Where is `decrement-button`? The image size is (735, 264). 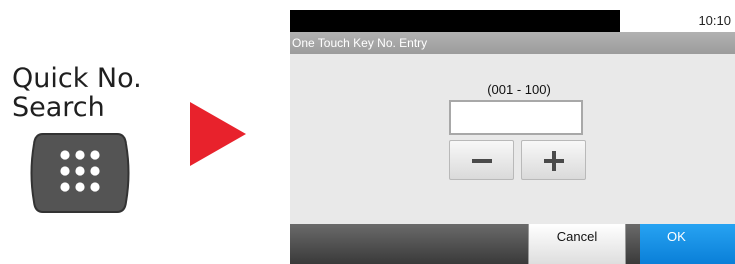
decrement-button is located at coordinates (481, 160).